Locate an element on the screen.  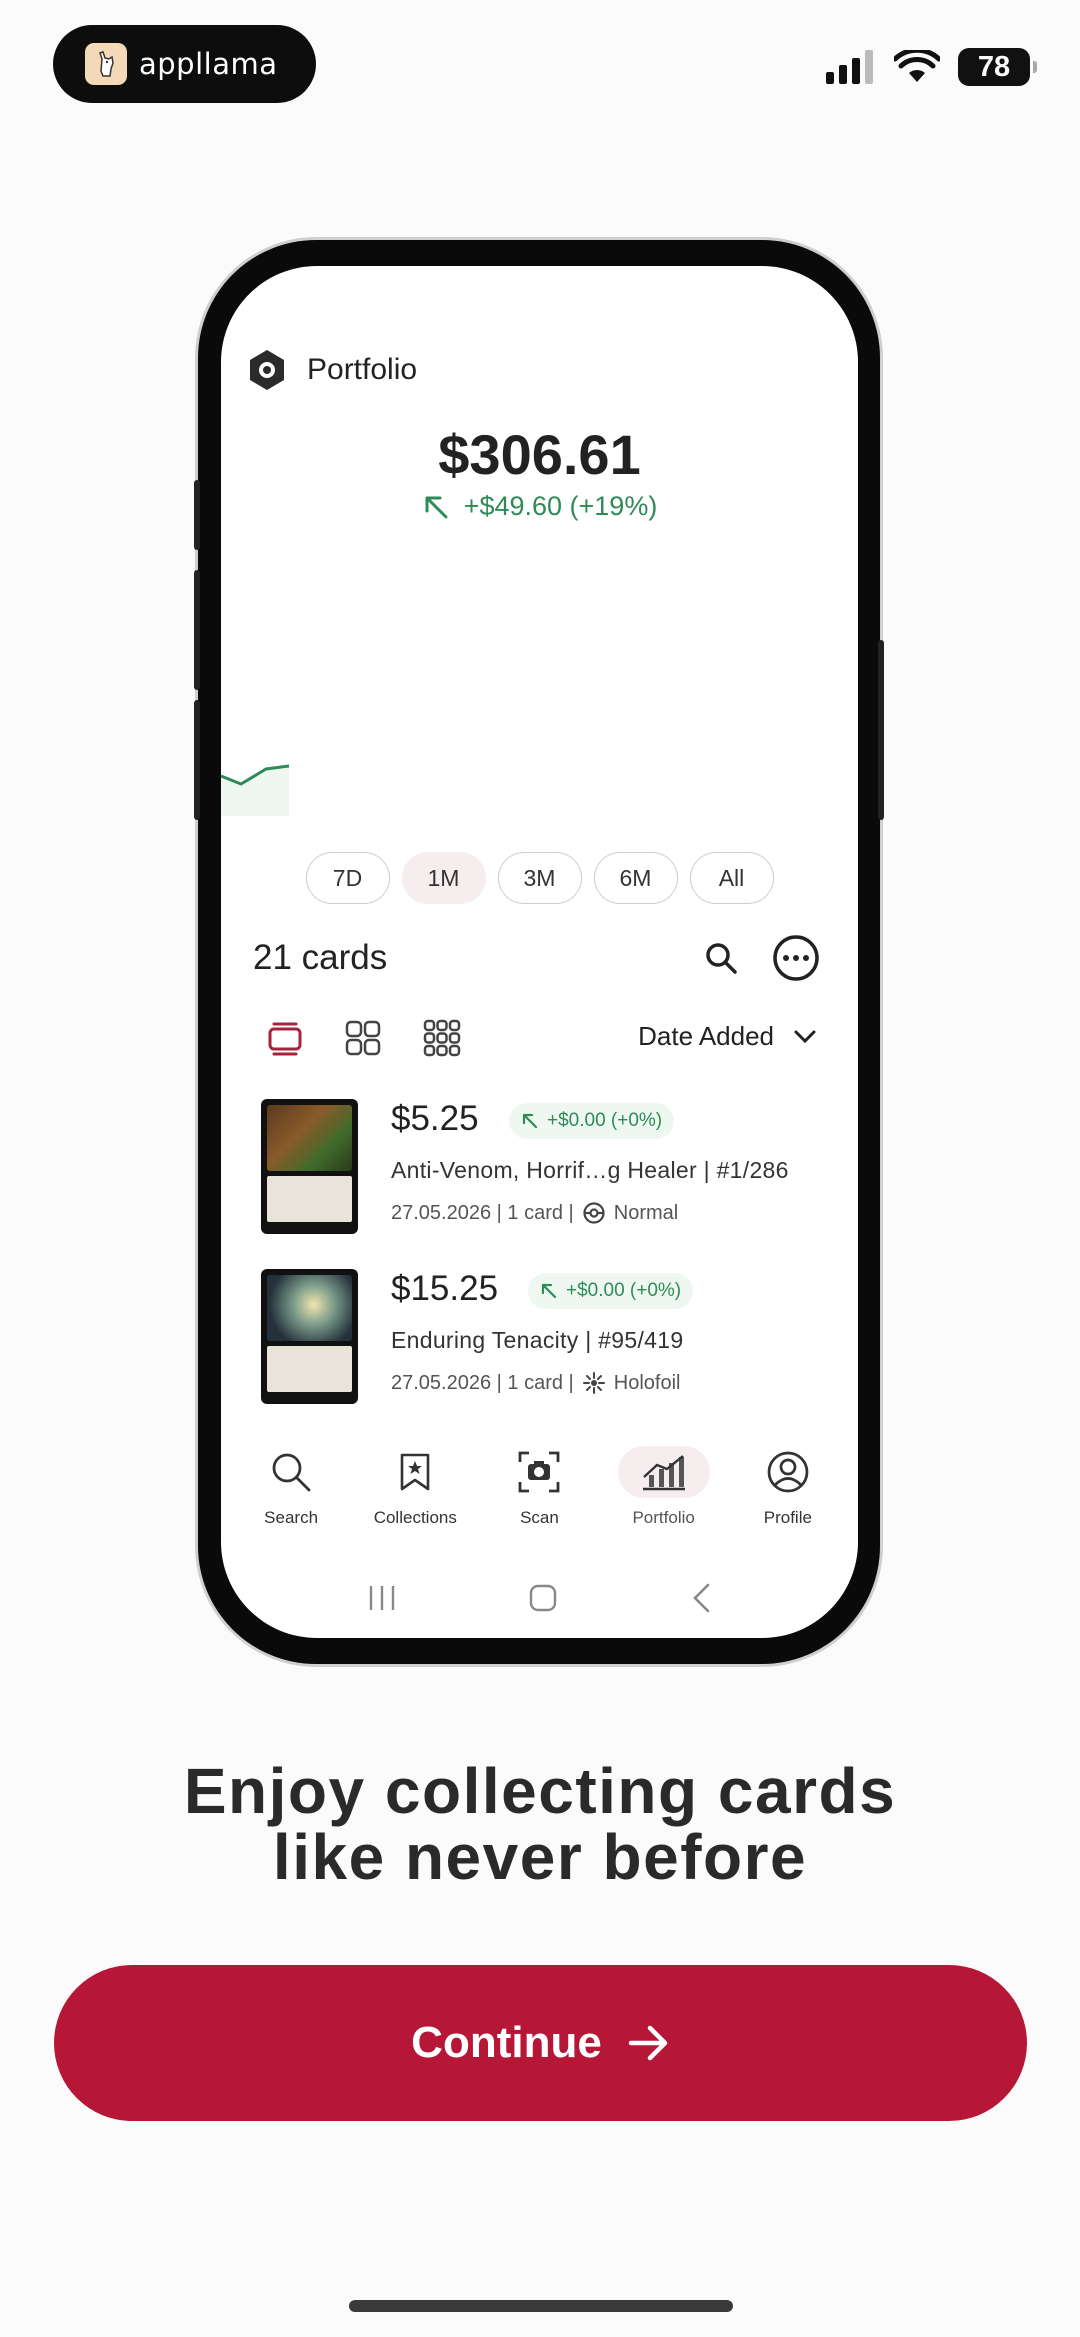
normal-finish-icon is located at coordinates (594, 1213).